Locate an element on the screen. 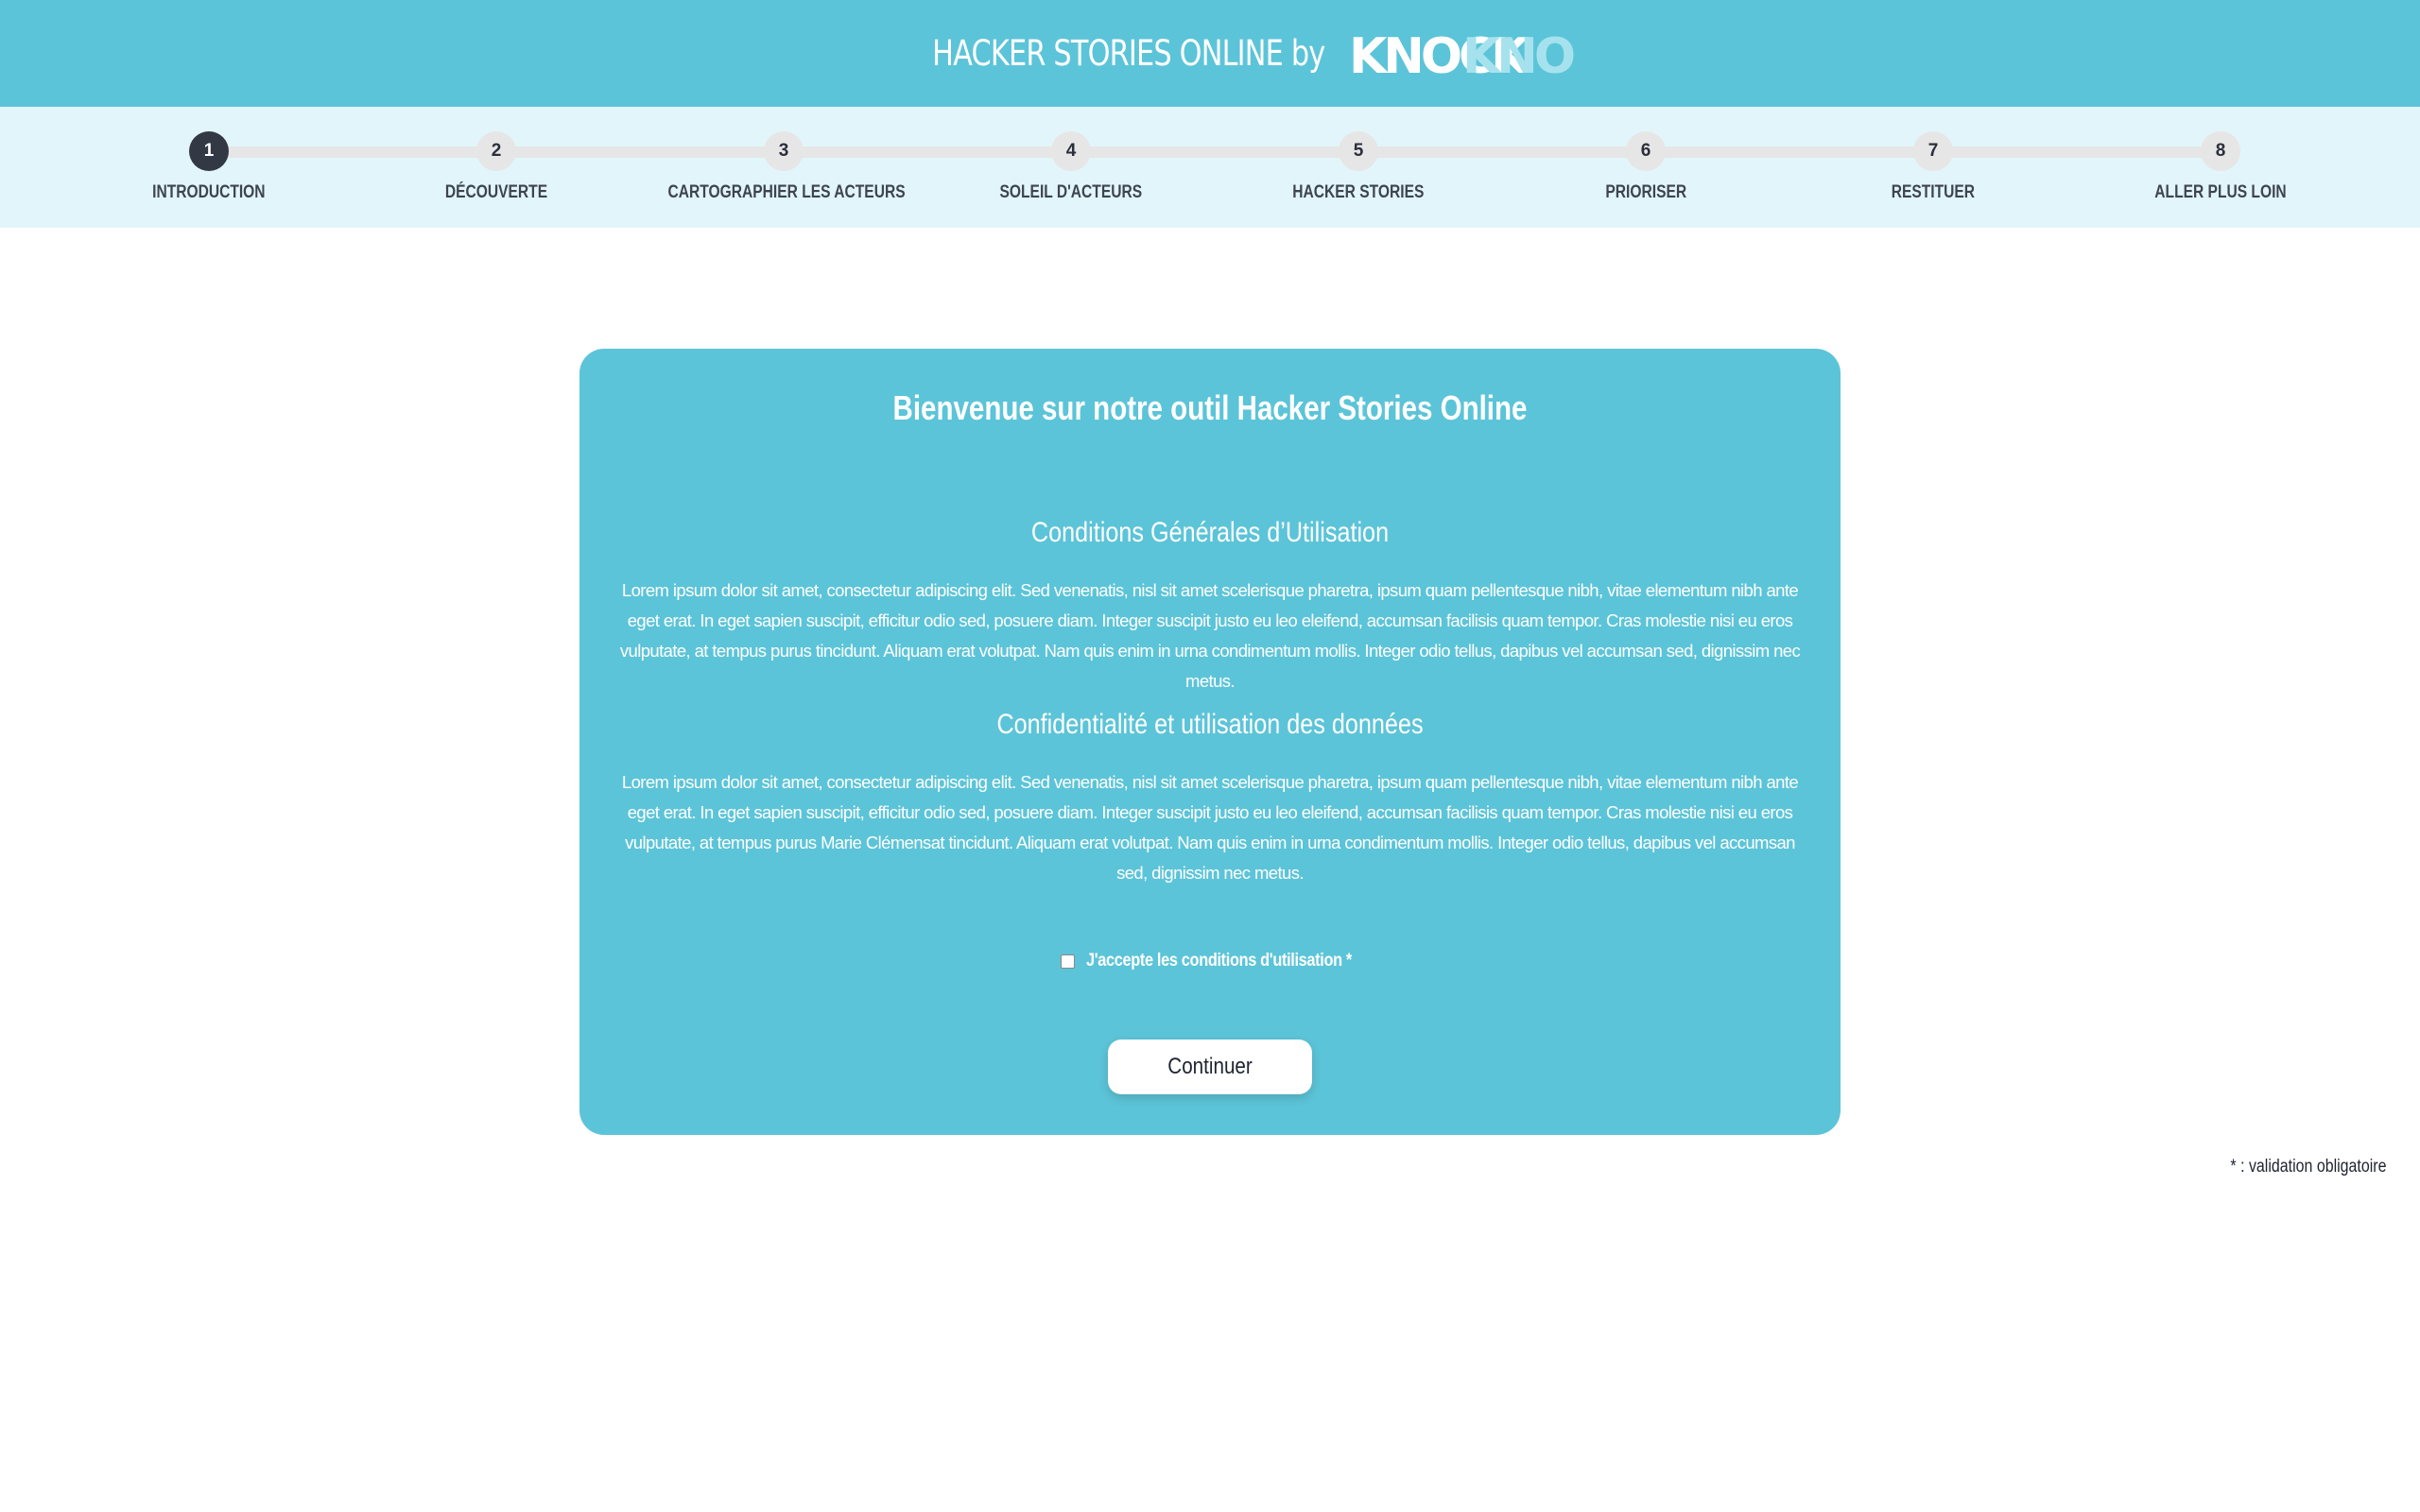 The height and width of the screenshot is (1512, 2420). step-4: 4 SOLEIL D'ACTEURS is located at coordinates (1071, 167).